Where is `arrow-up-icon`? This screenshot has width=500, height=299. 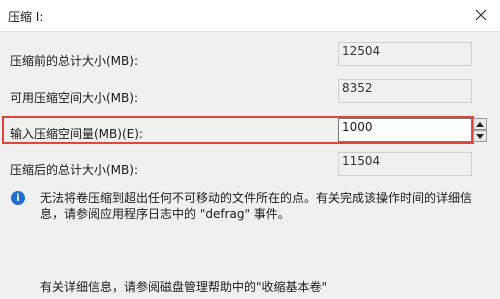
arrow-up-icon is located at coordinates (480, 124).